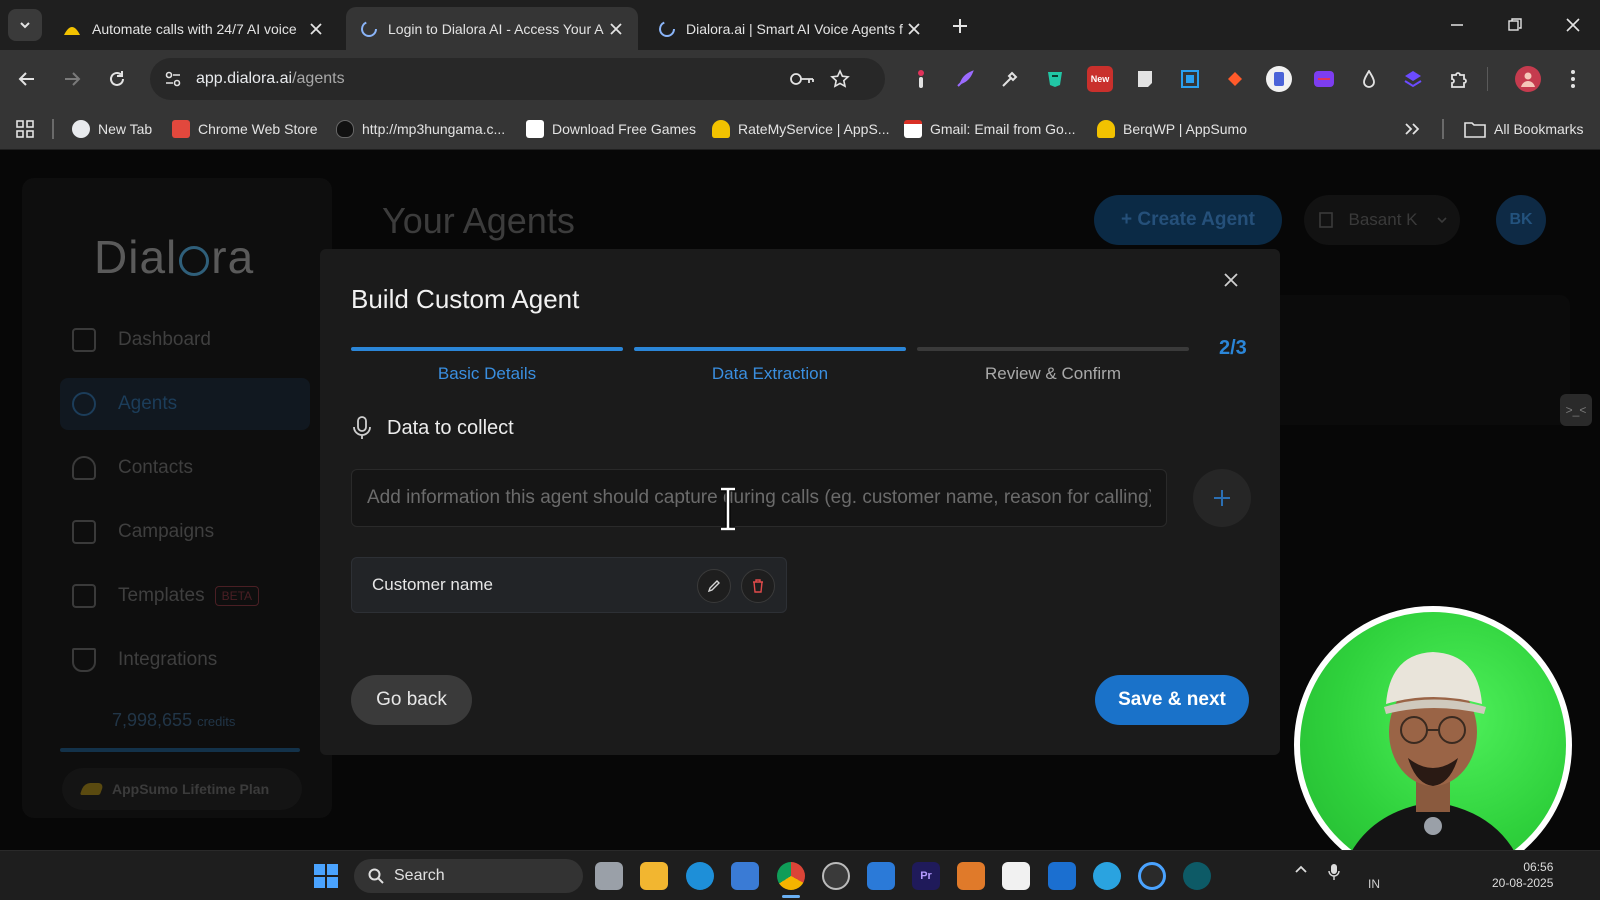 Image resolution: width=1600 pixels, height=900 pixels. I want to click on layers-icon, so click(1413, 79).